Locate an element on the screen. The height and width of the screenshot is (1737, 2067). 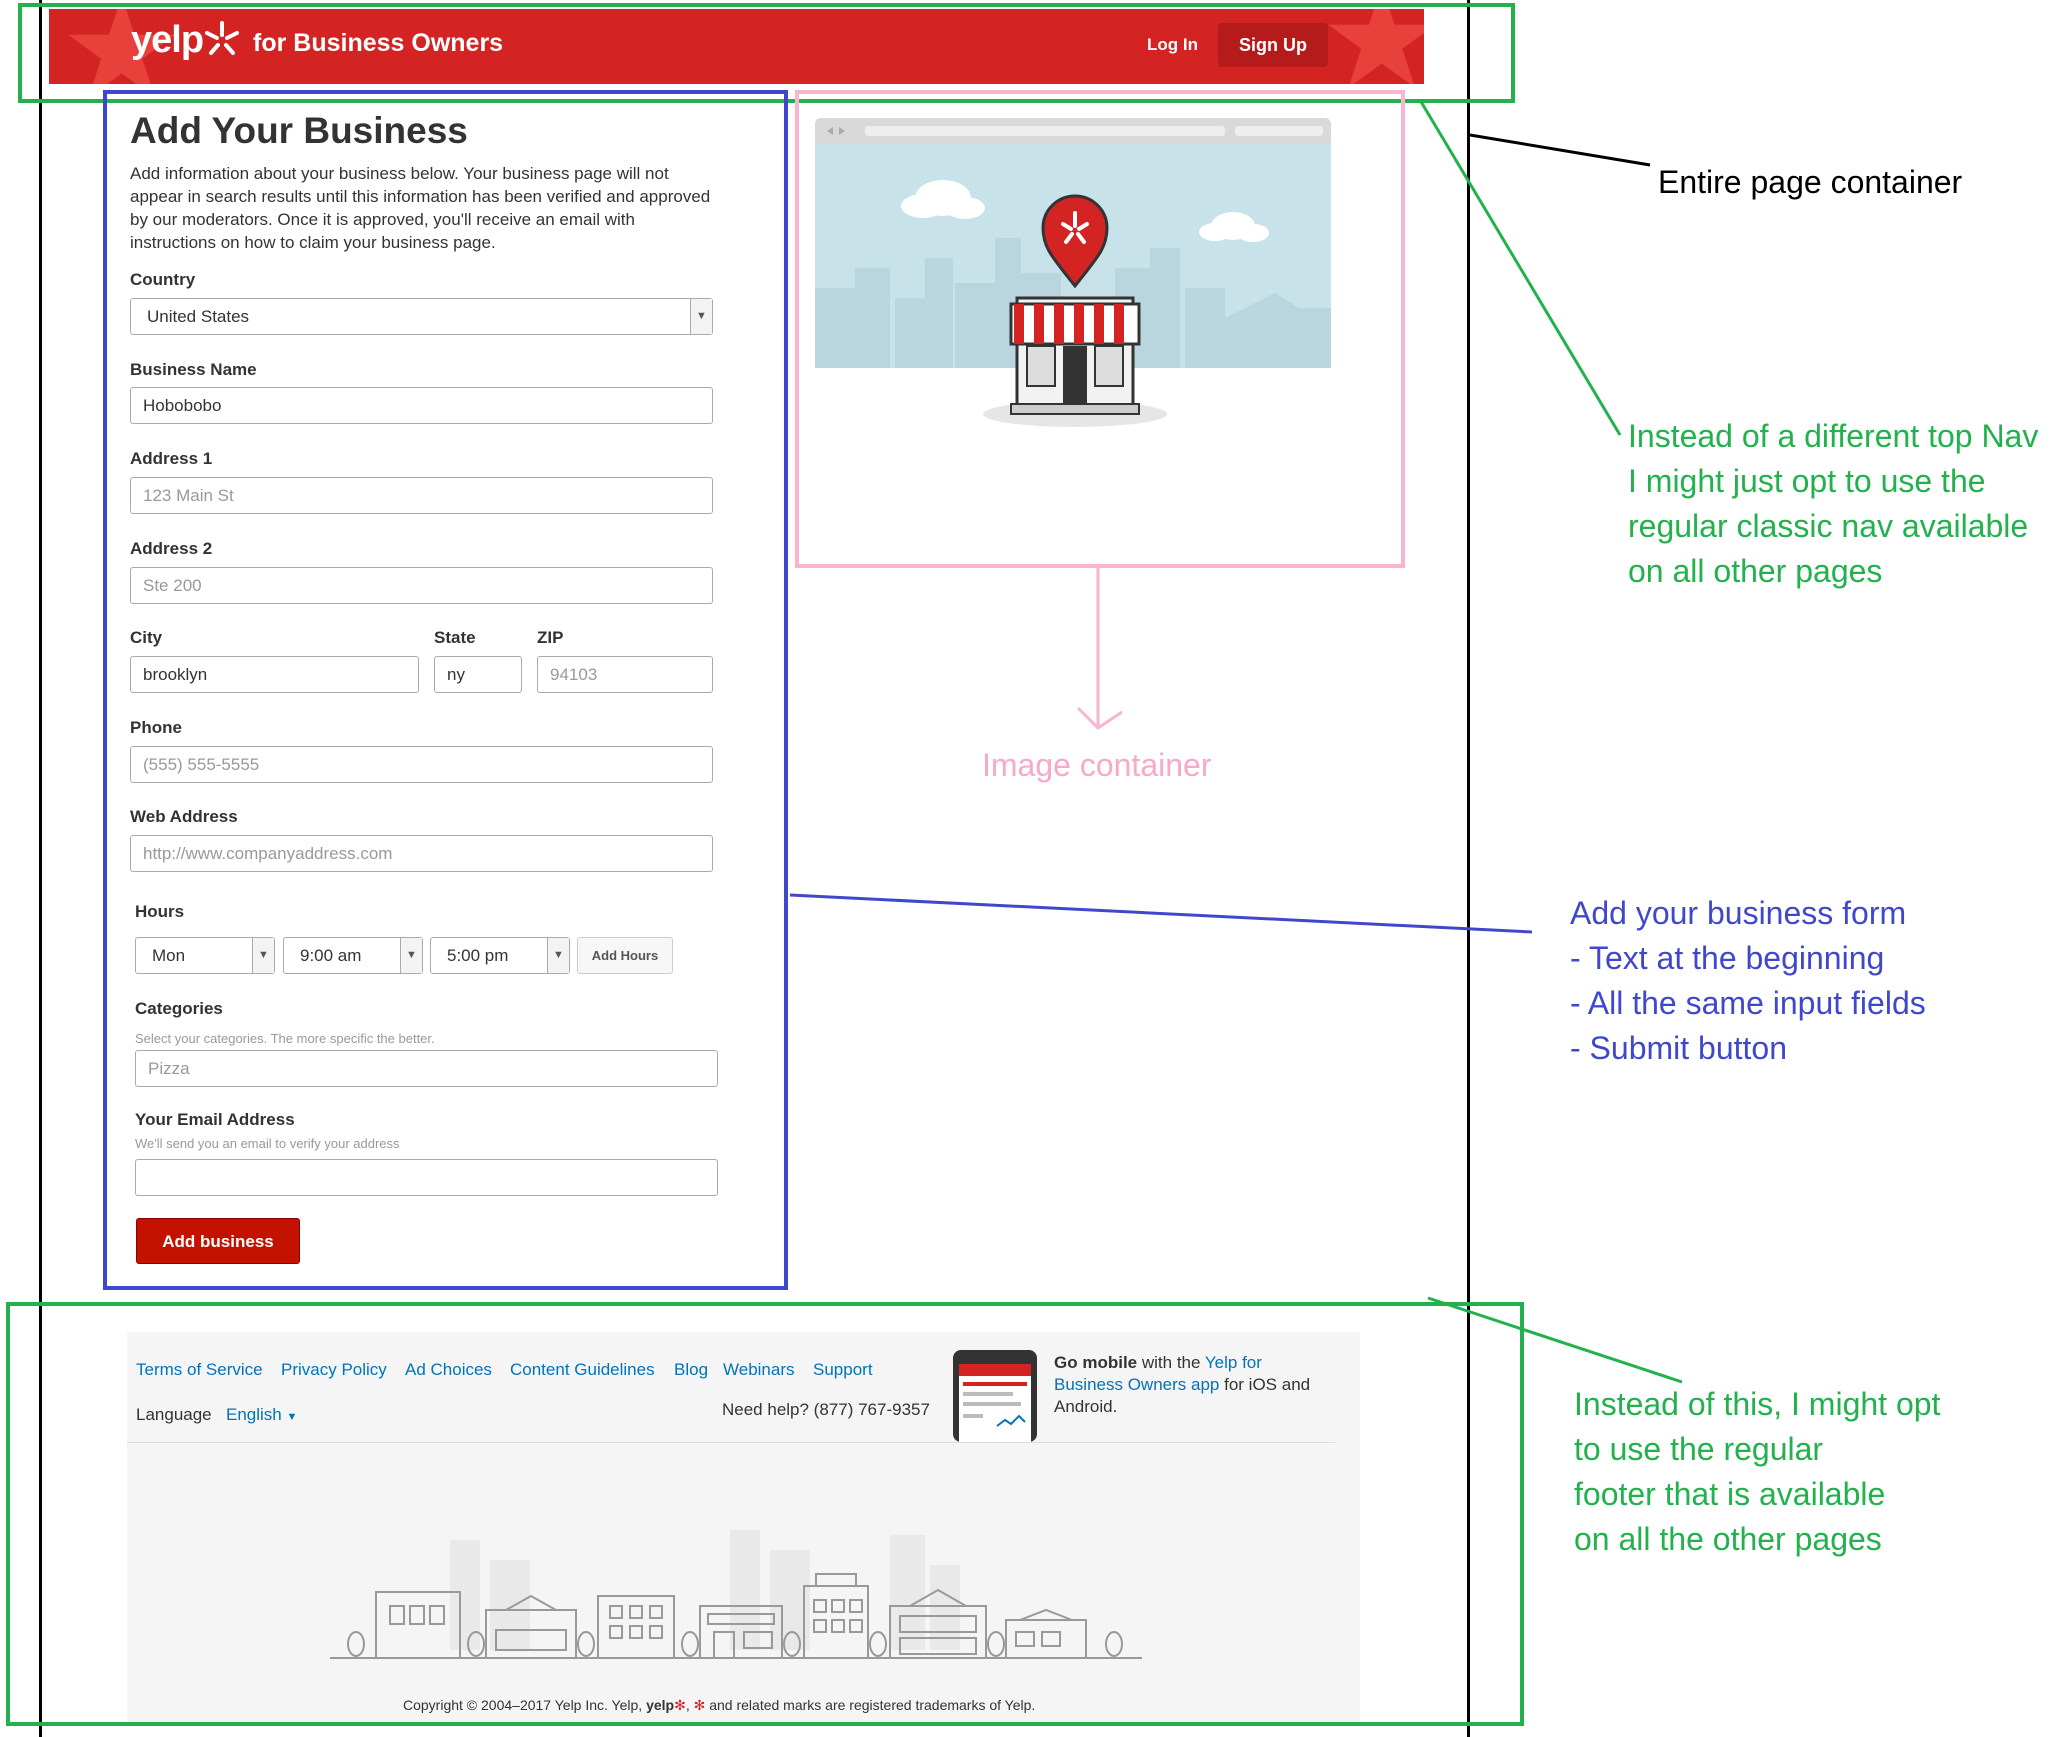
nav-annotation-line-1: Instead of a different top Nav is located at coordinates (1833, 436).